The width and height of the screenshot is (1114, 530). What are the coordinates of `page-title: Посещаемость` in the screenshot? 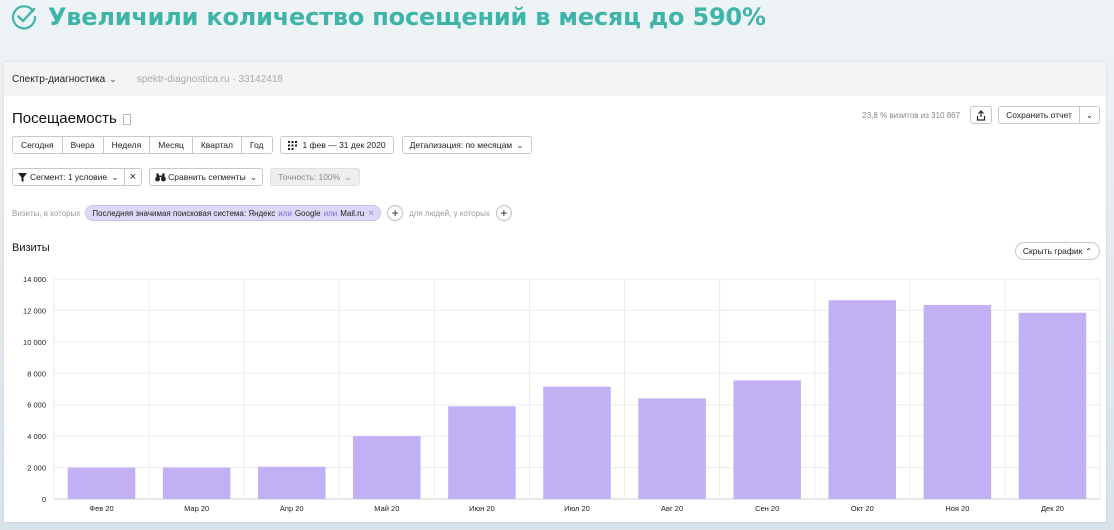 It's located at (64, 118).